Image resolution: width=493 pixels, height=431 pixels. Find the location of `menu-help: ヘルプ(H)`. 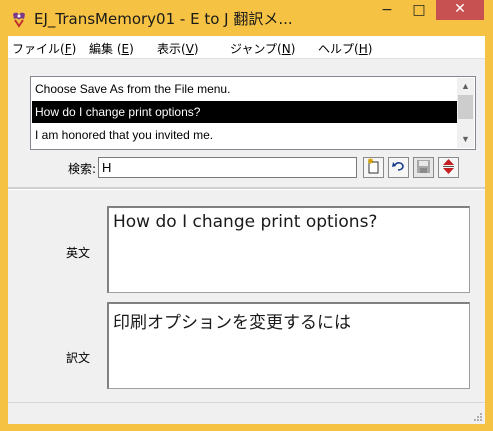

menu-help: ヘルプ(H) is located at coordinates (345, 48).